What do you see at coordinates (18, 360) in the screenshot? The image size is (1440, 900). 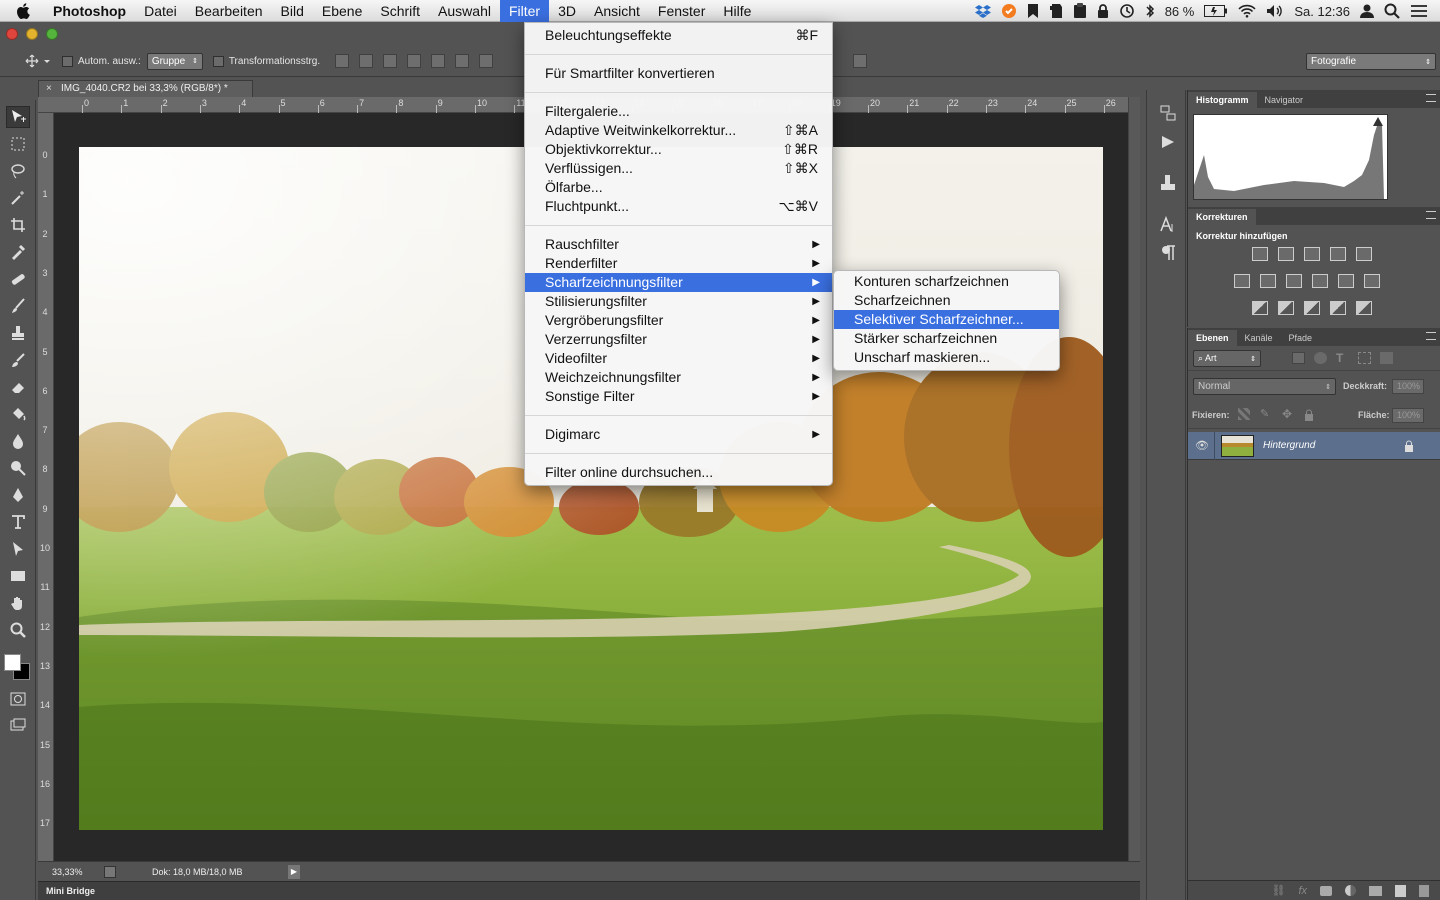 I see `history-brush-tool-icon` at bounding box center [18, 360].